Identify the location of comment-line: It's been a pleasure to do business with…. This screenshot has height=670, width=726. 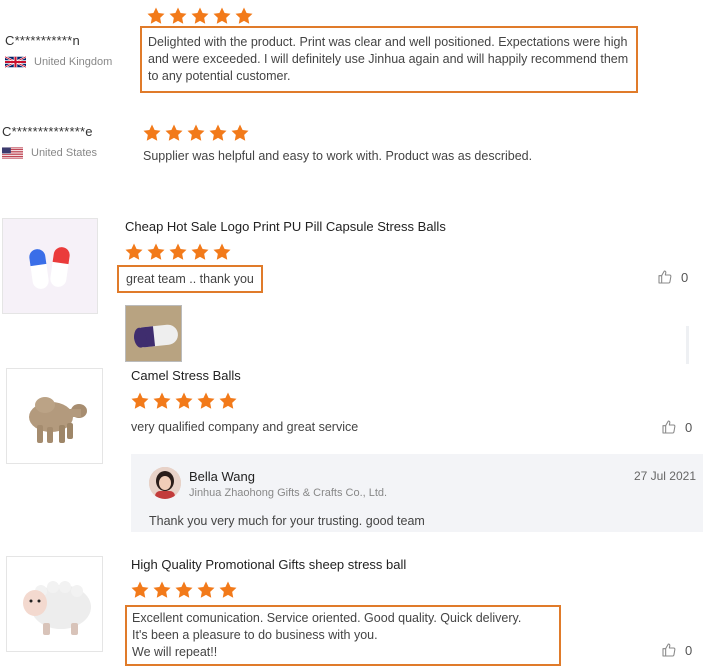
(255, 635).